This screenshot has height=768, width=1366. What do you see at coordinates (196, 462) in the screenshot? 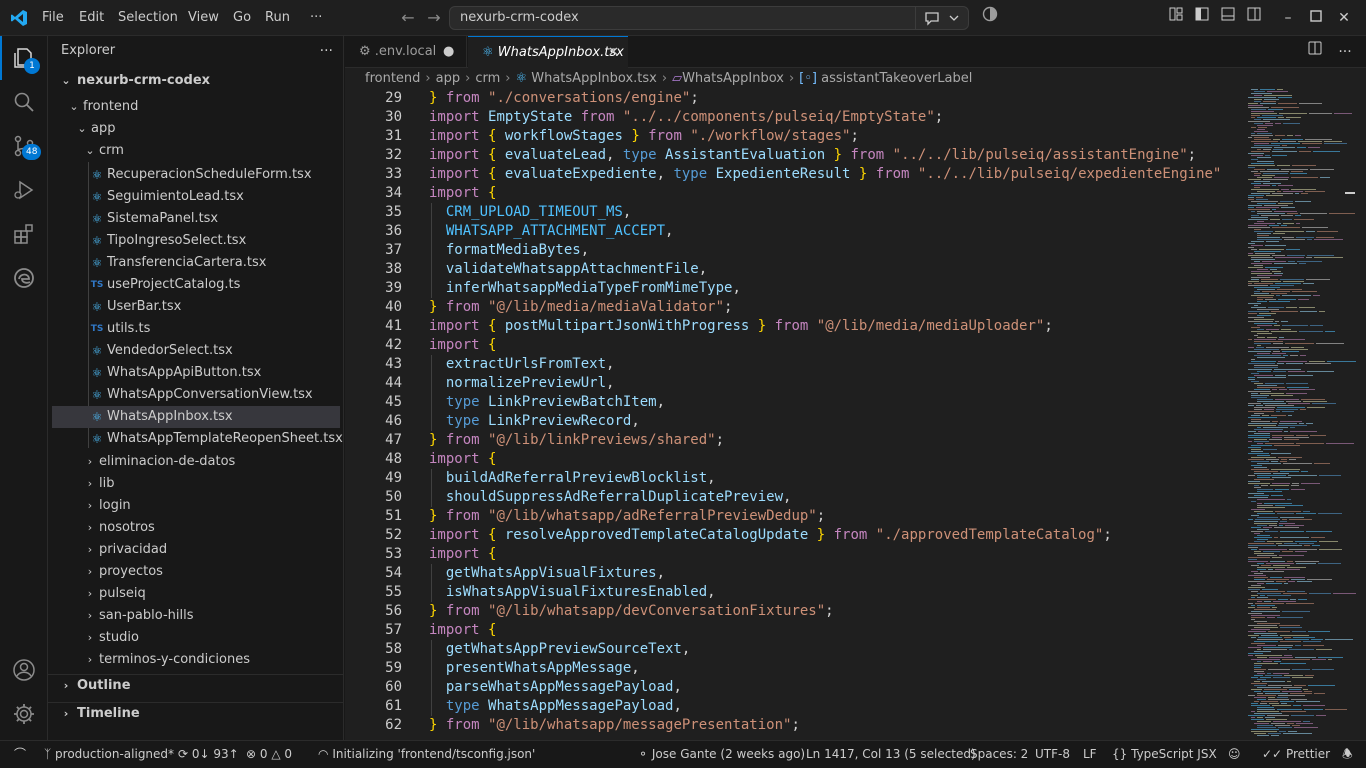
I see `folder-item: › eliminacion-de-datos` at bounding box center [196, 462].